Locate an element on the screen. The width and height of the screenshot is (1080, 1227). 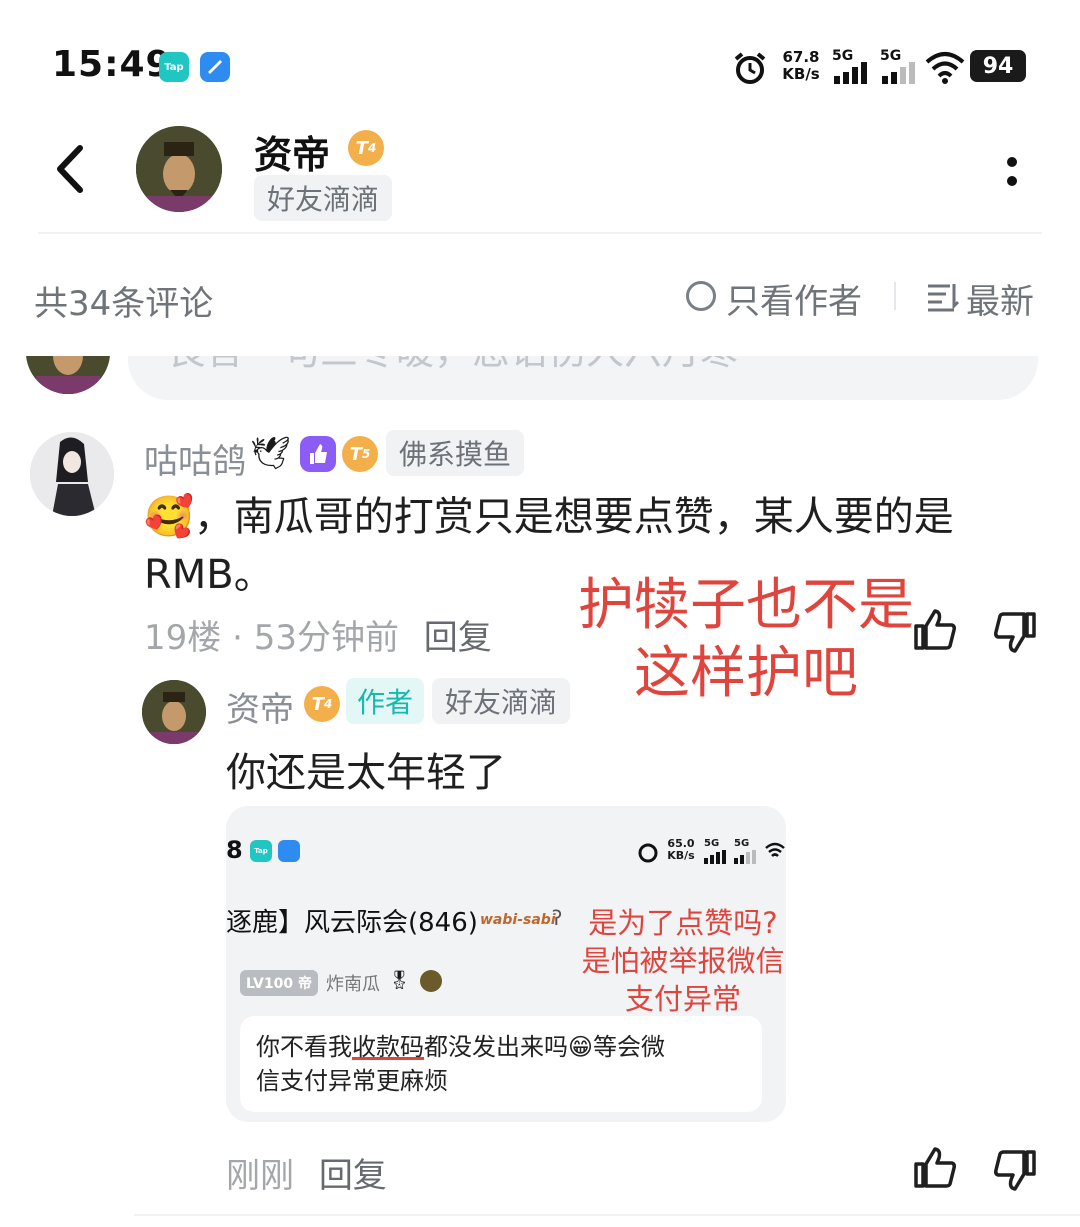
embedded-ear-icon: ʔ is located at coordinates (557, 918).